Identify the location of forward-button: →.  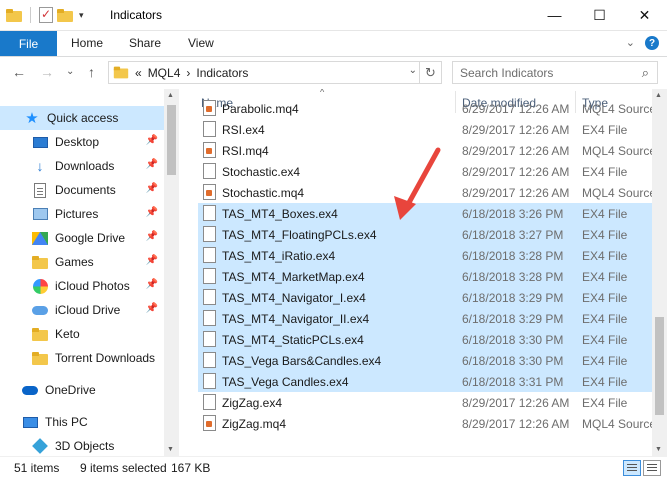
(47, 72).